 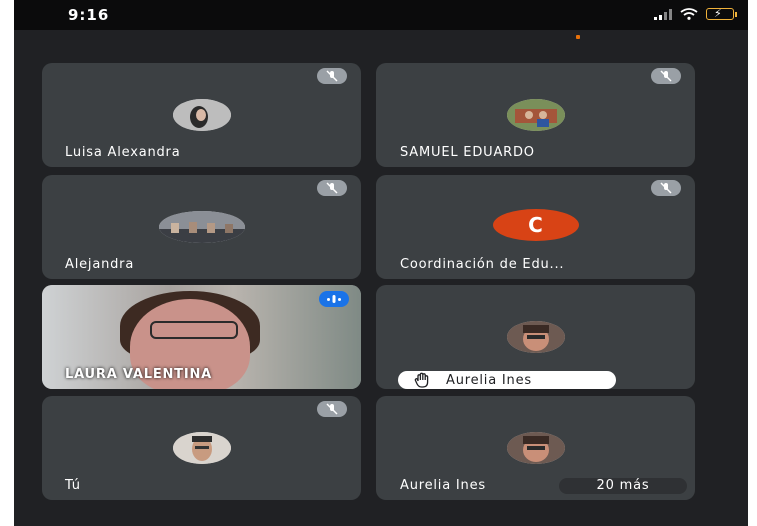 I want to click on participant-tile: Aurelia Ines, so click(x=535, y=337).